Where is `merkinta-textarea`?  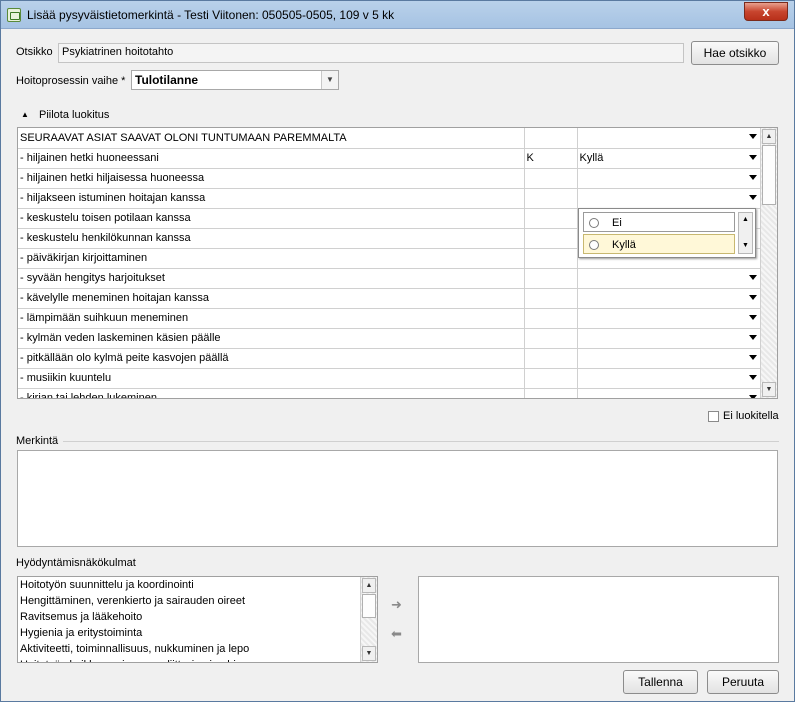 merkinta-textarea is located at coordinates (397, 498).